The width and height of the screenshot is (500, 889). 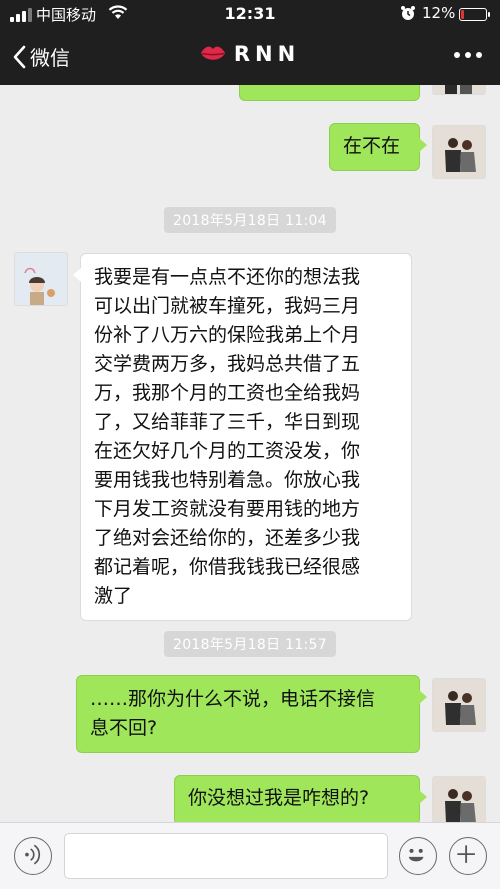 I want to click on battery-percent: 12%, so click(x=439, y=13).